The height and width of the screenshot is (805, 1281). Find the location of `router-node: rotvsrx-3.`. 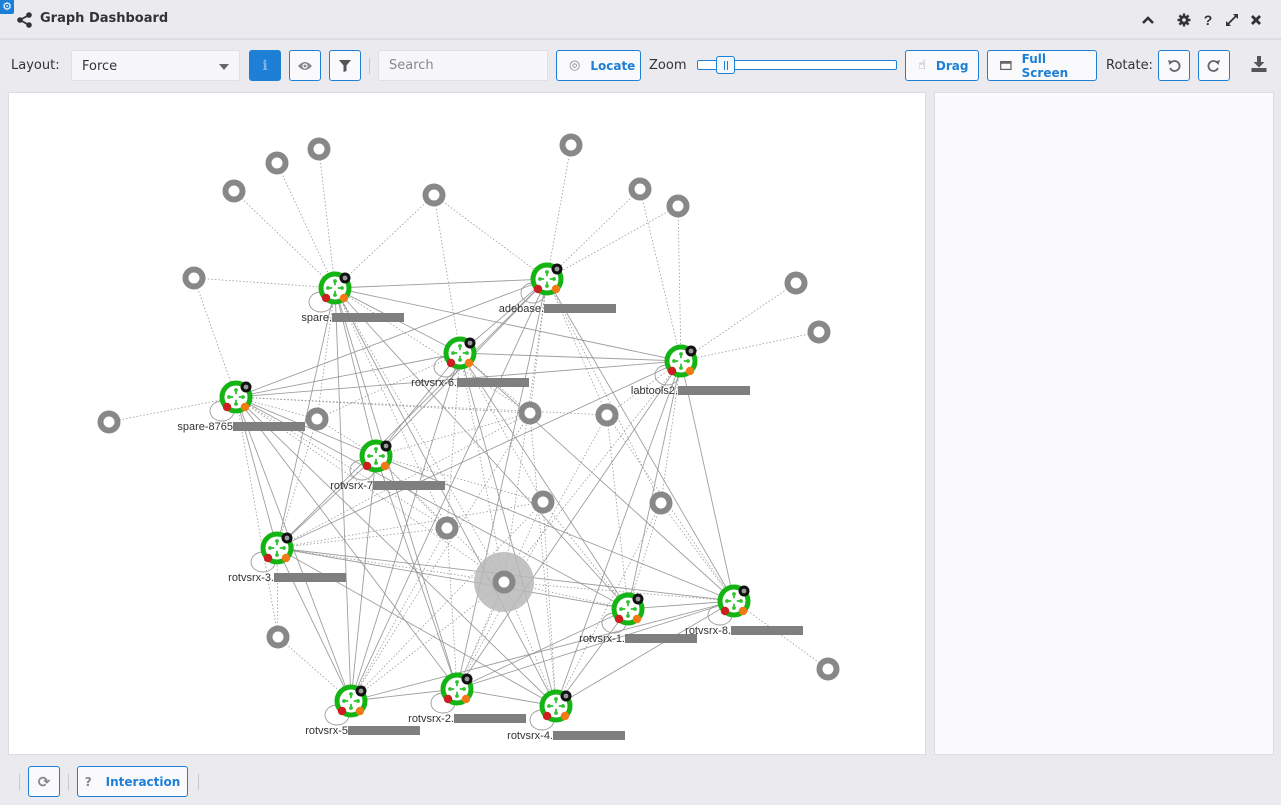

router-node: rotvsrx-3. is located at coordinates (287, 558).